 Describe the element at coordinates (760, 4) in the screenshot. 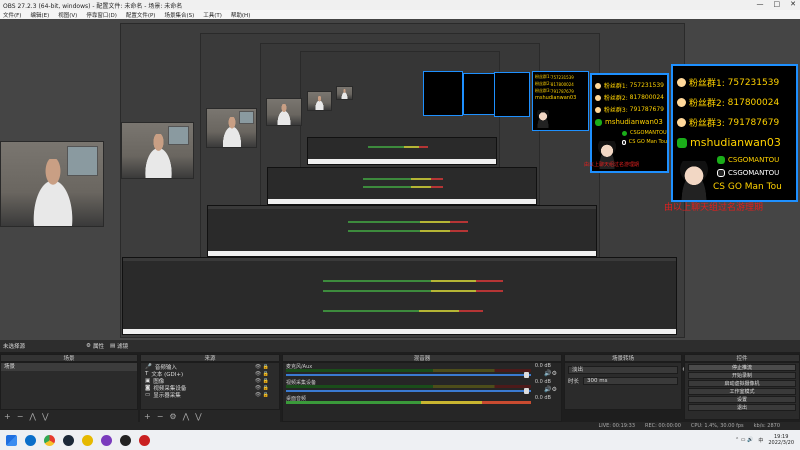

I see `minimize-button: —` at that location.